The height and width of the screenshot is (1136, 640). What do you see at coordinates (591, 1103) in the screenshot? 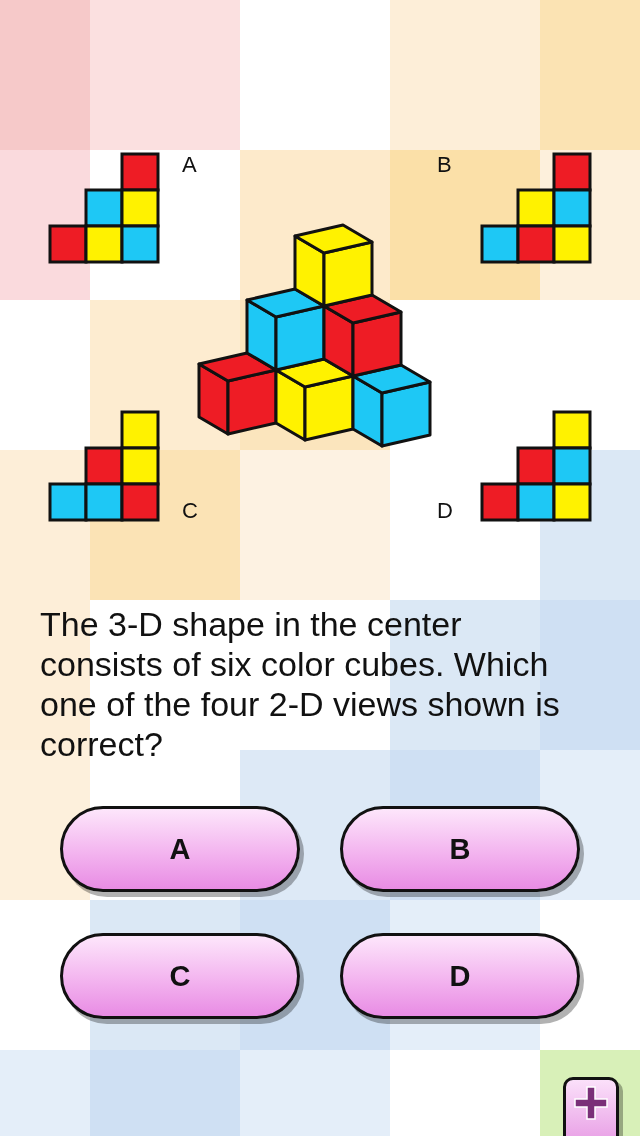
I see `plus-icon` at bounding box center [591, 1103].